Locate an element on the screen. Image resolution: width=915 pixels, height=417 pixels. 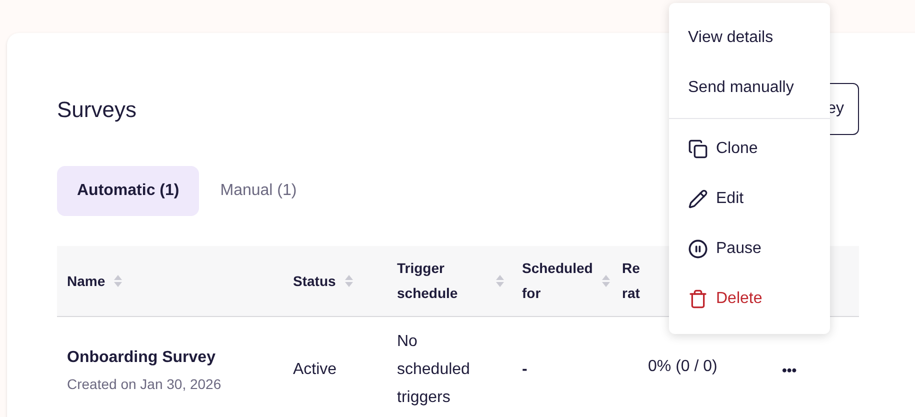
table-cell-text: - is located at coordinates (524, 370).